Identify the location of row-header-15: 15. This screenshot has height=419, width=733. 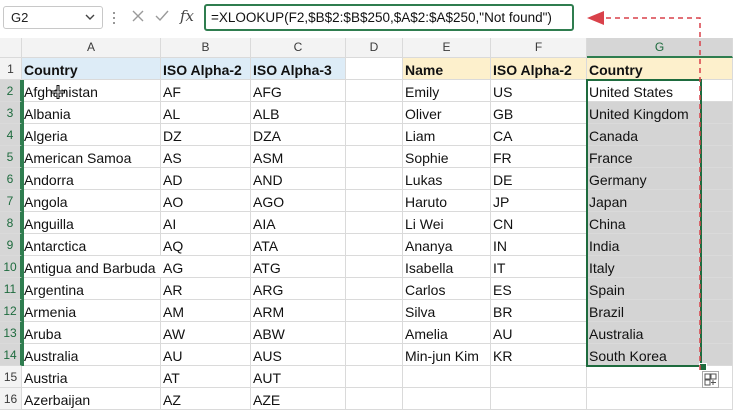
(11, 377).